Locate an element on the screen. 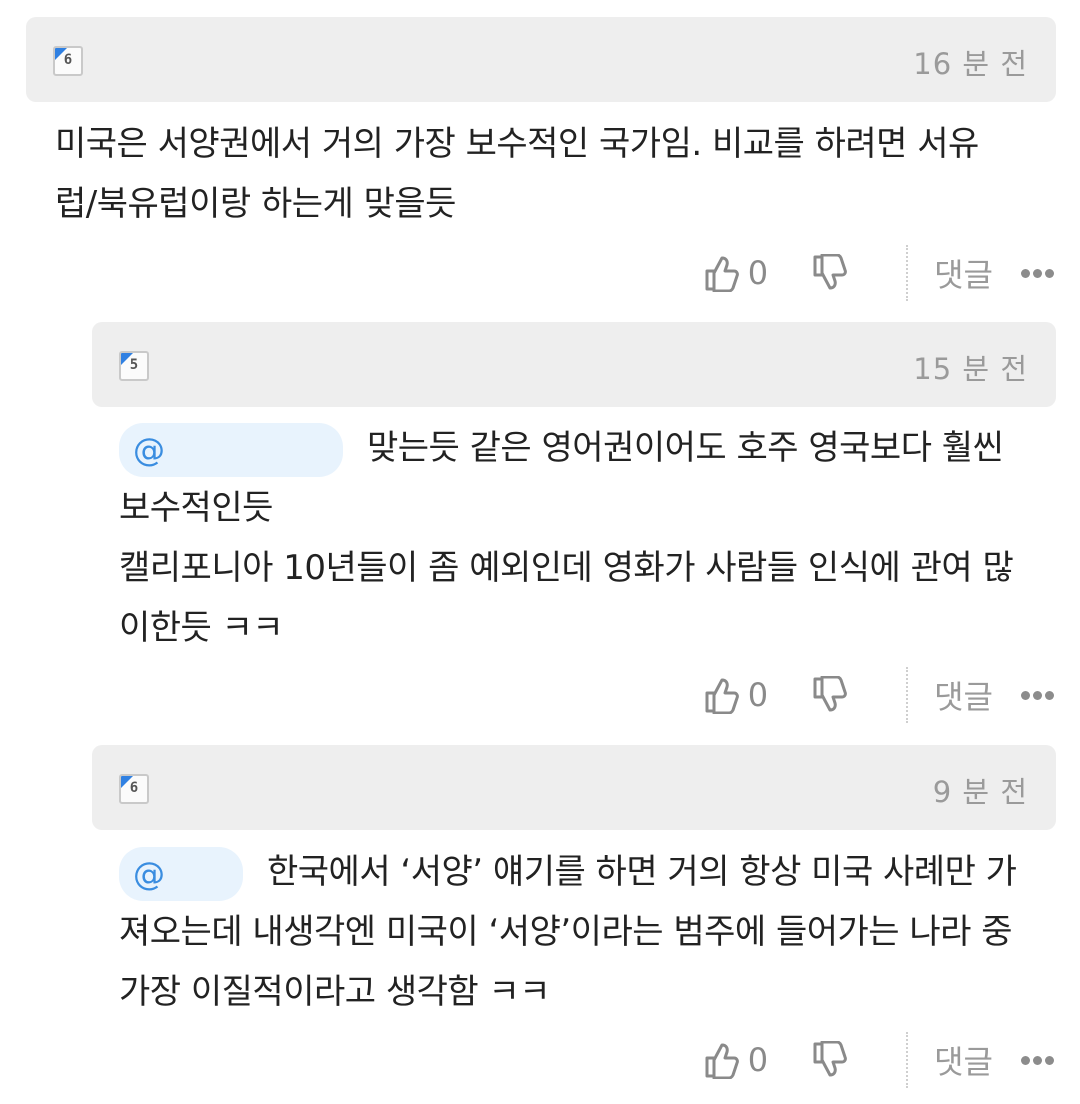 The height and width of the screenshot is (1104, 1080). comment-line: 보수적인듯 is located at coordinates (196, 508).